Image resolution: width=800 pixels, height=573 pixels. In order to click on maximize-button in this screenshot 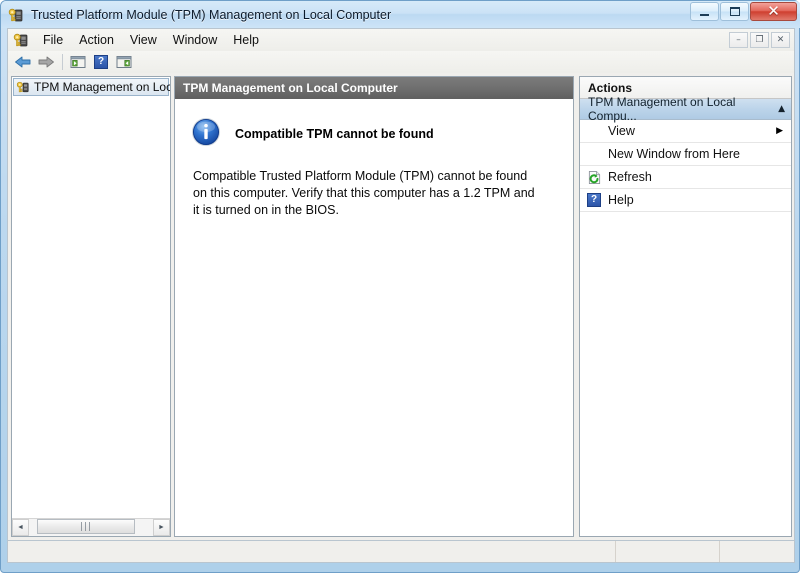, I will do `click(734, 11)`.